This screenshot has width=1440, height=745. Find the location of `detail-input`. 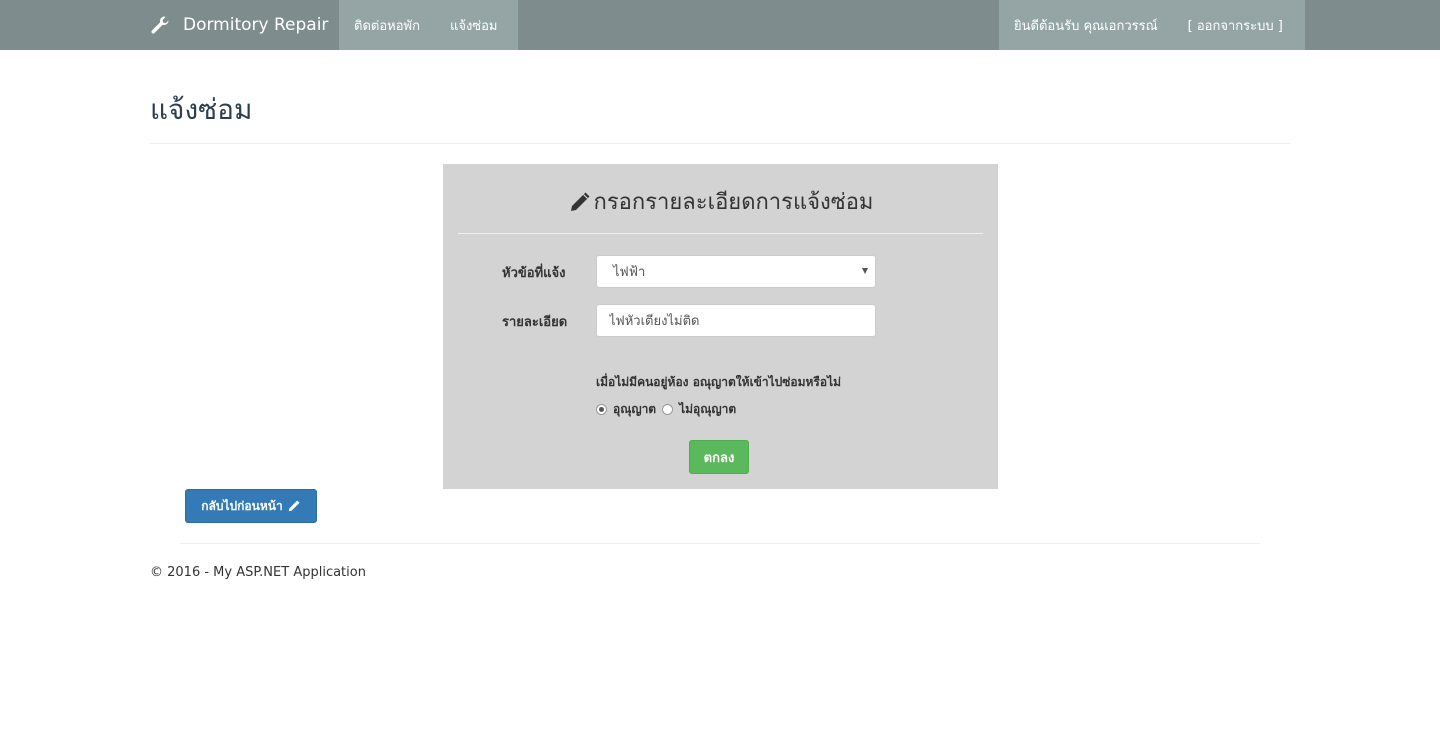

detail-input is located at coordinates (736, 320).